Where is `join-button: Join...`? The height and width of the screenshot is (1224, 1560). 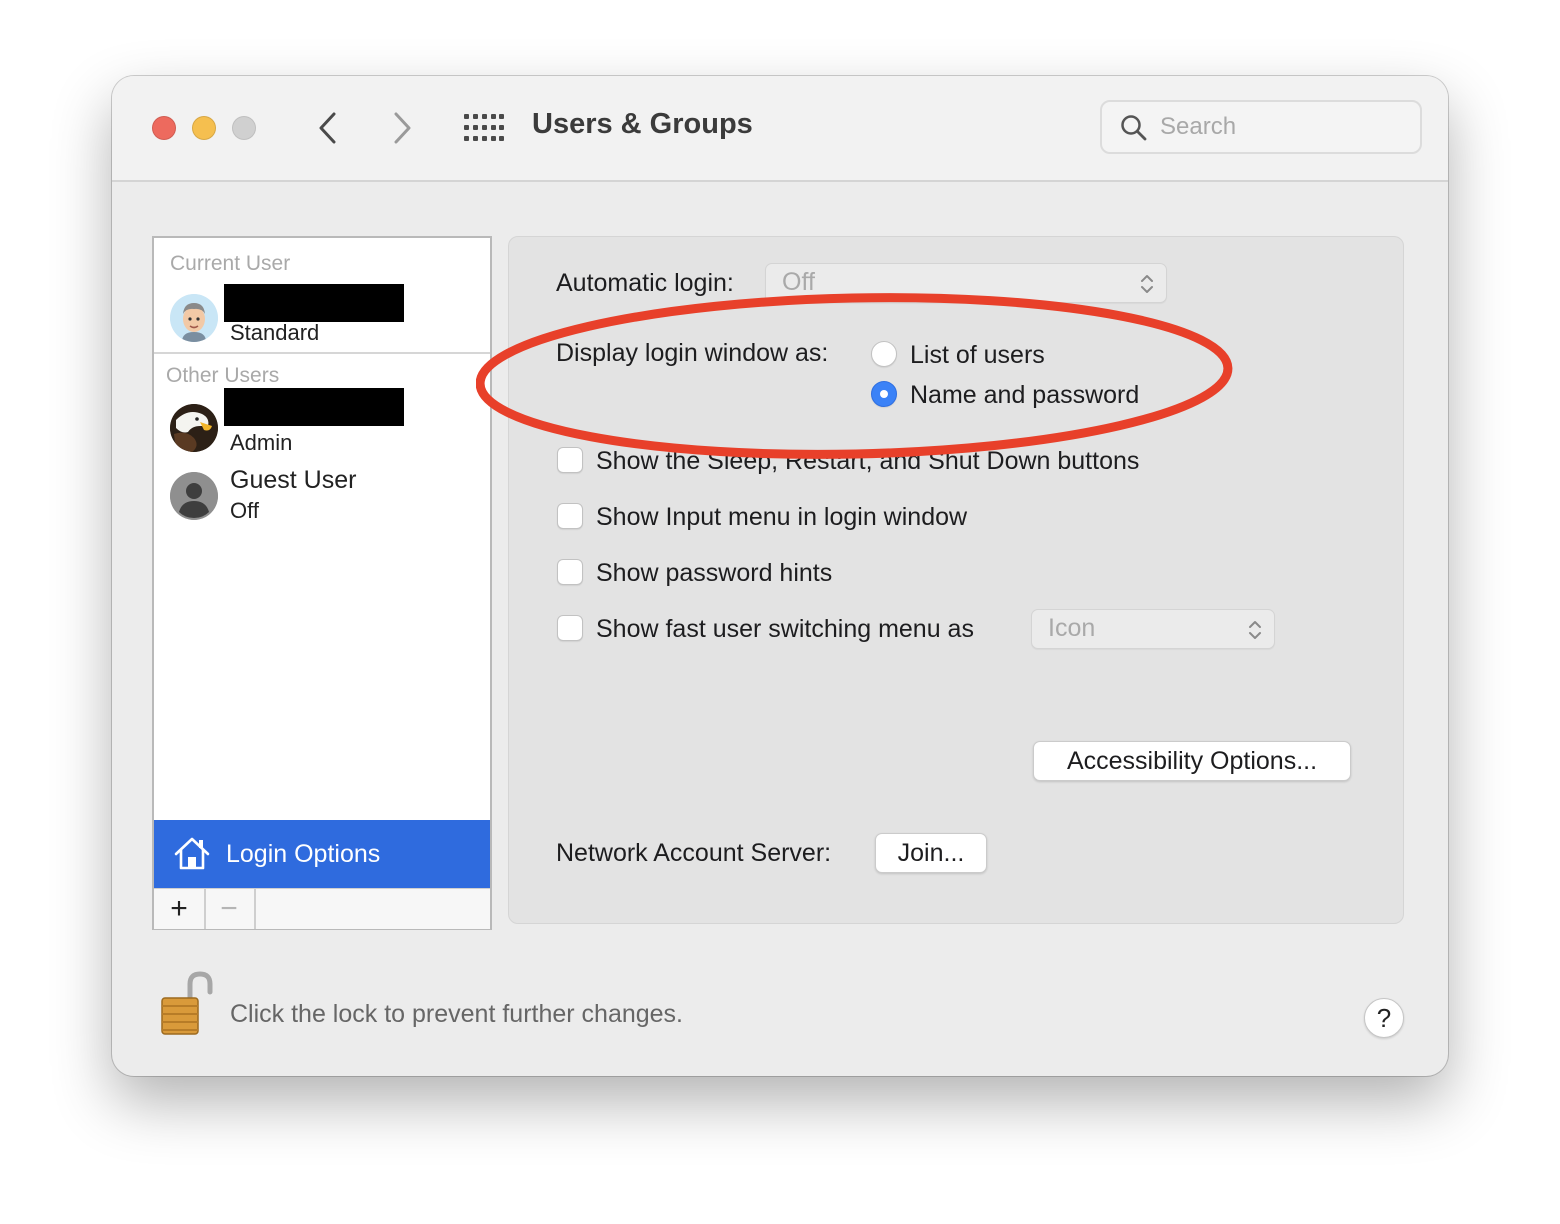
join-button: Join... is located at coordinates (931, 853).